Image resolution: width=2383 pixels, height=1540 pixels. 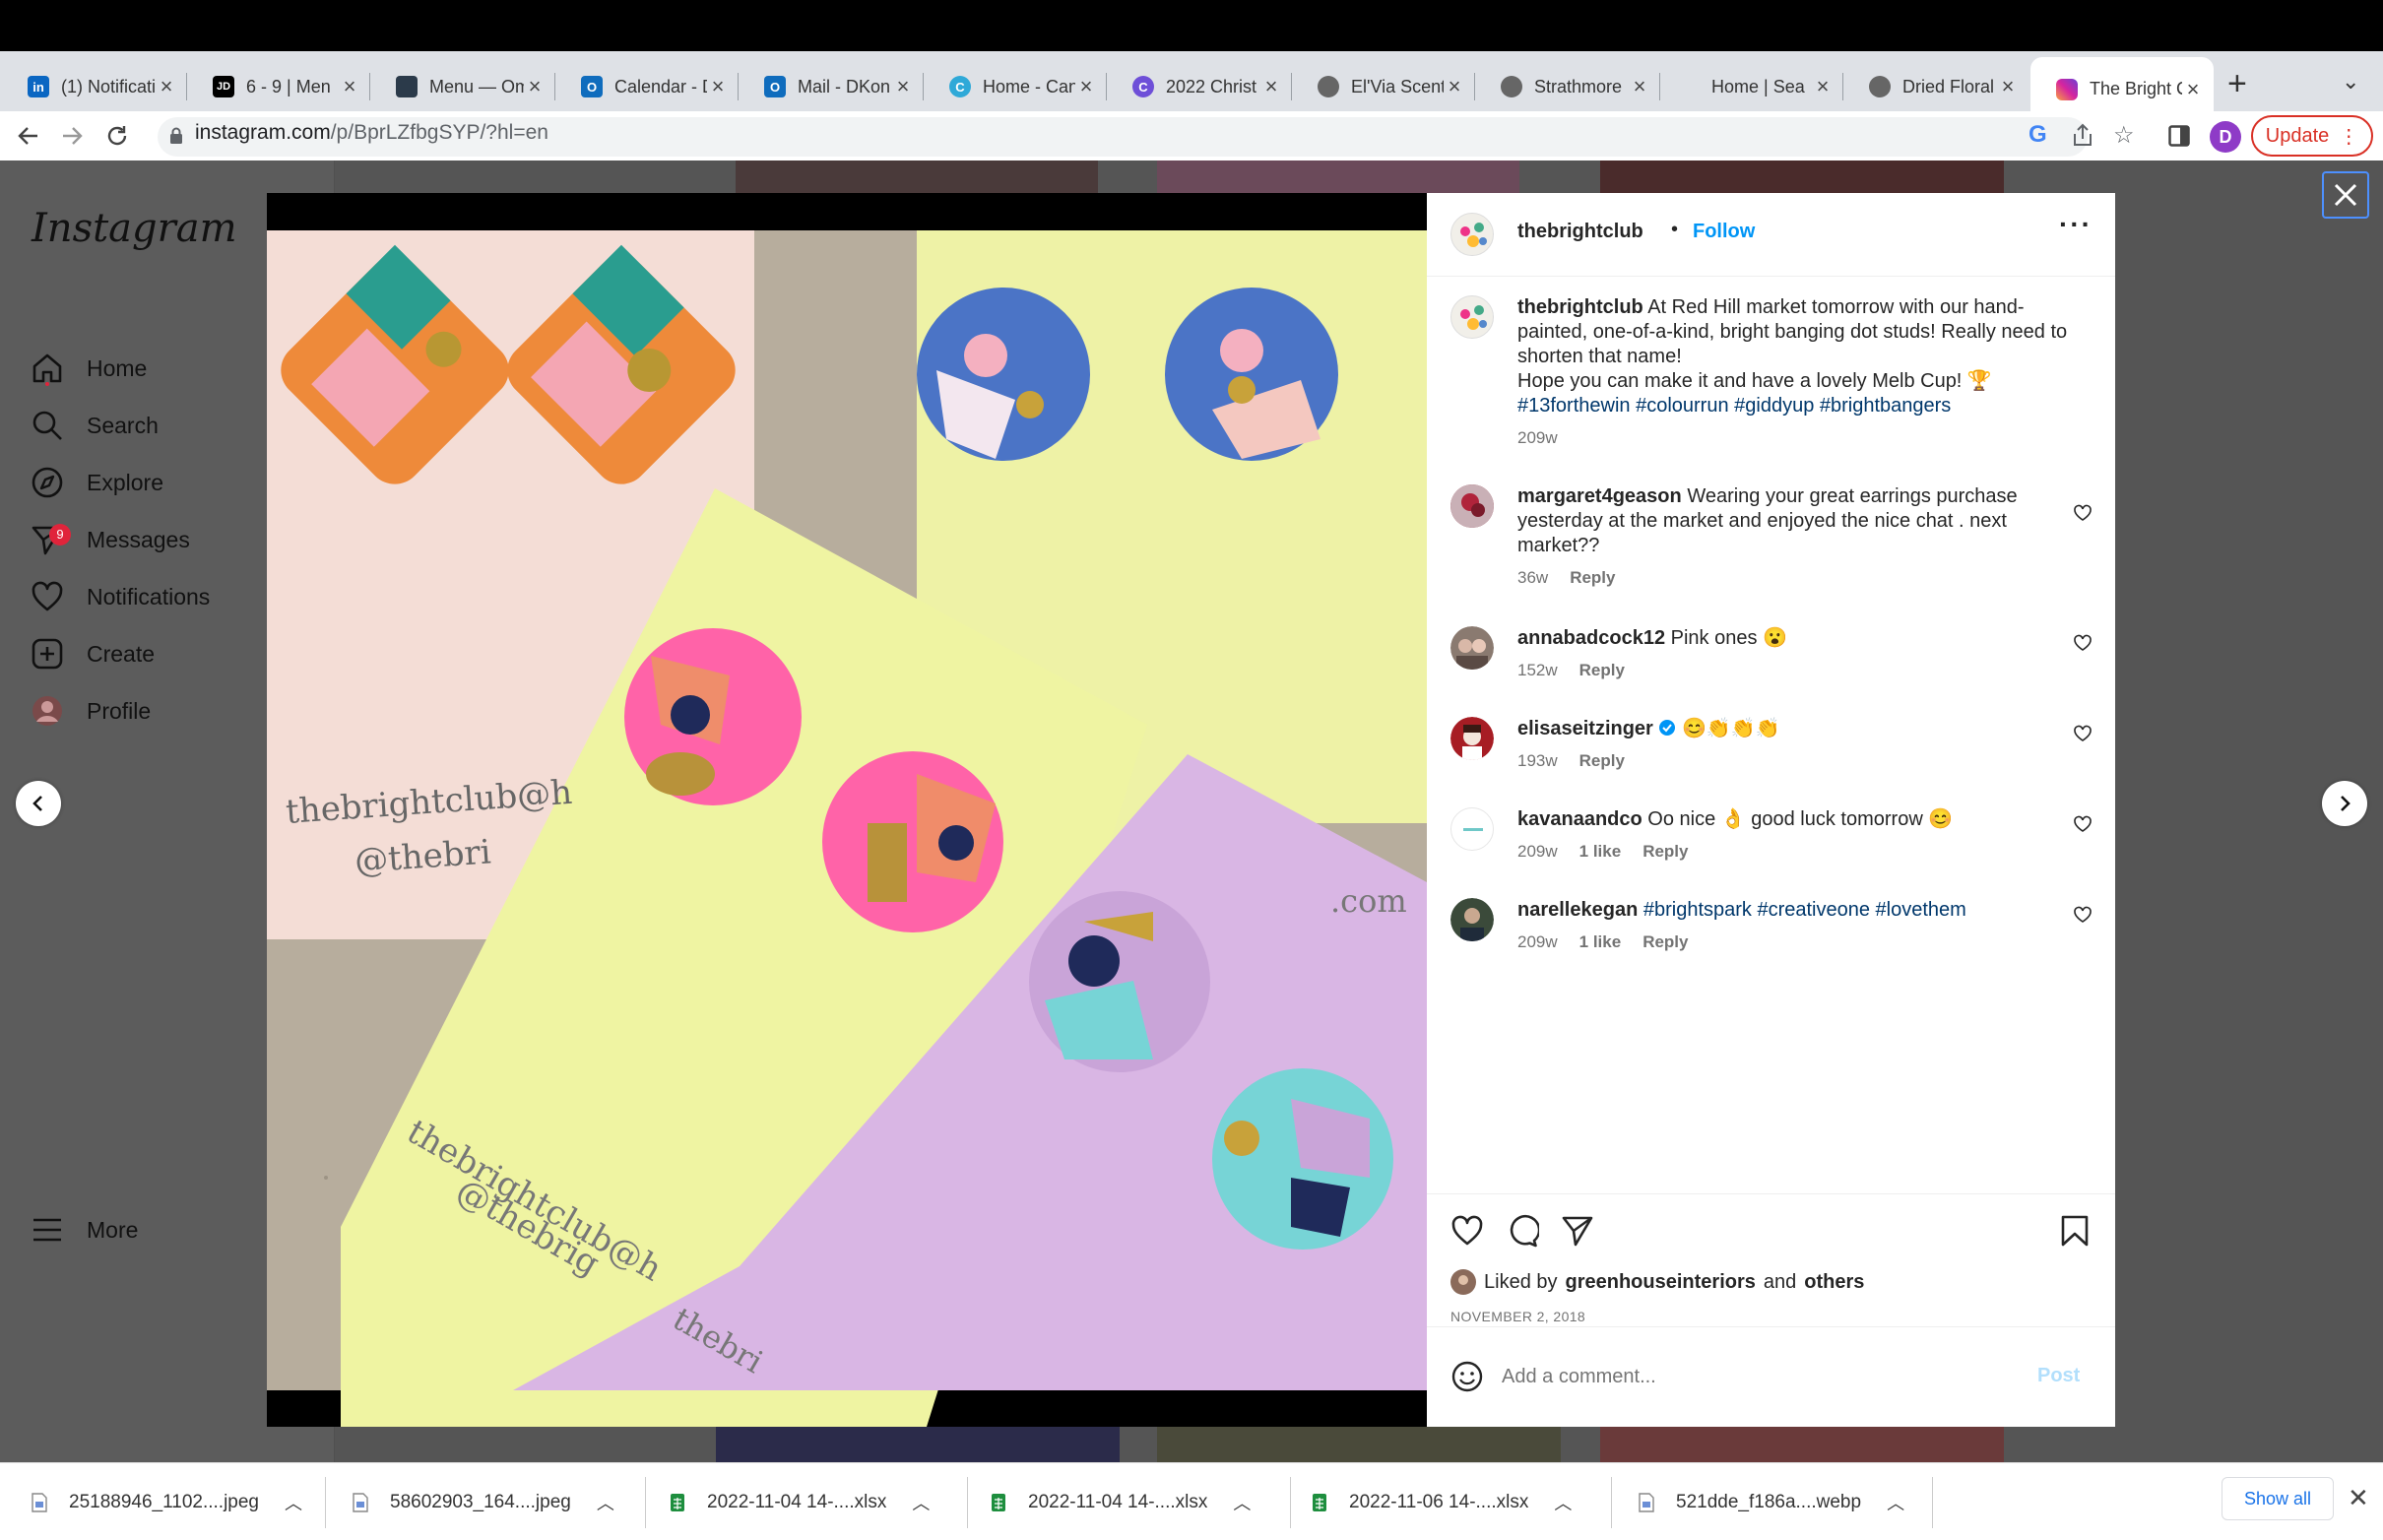 I want to click on download-item: 521dde_f186a....webp ︿, so click(x=1772, y=1501).